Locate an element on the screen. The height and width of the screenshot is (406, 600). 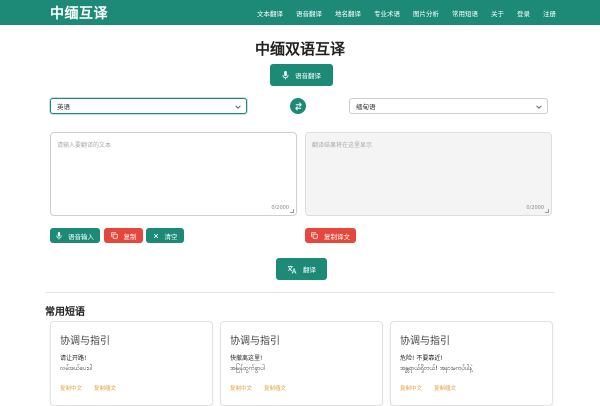
phrase-chinese-text: 危险! 不要靠近! is located at coordinates (421, 358).